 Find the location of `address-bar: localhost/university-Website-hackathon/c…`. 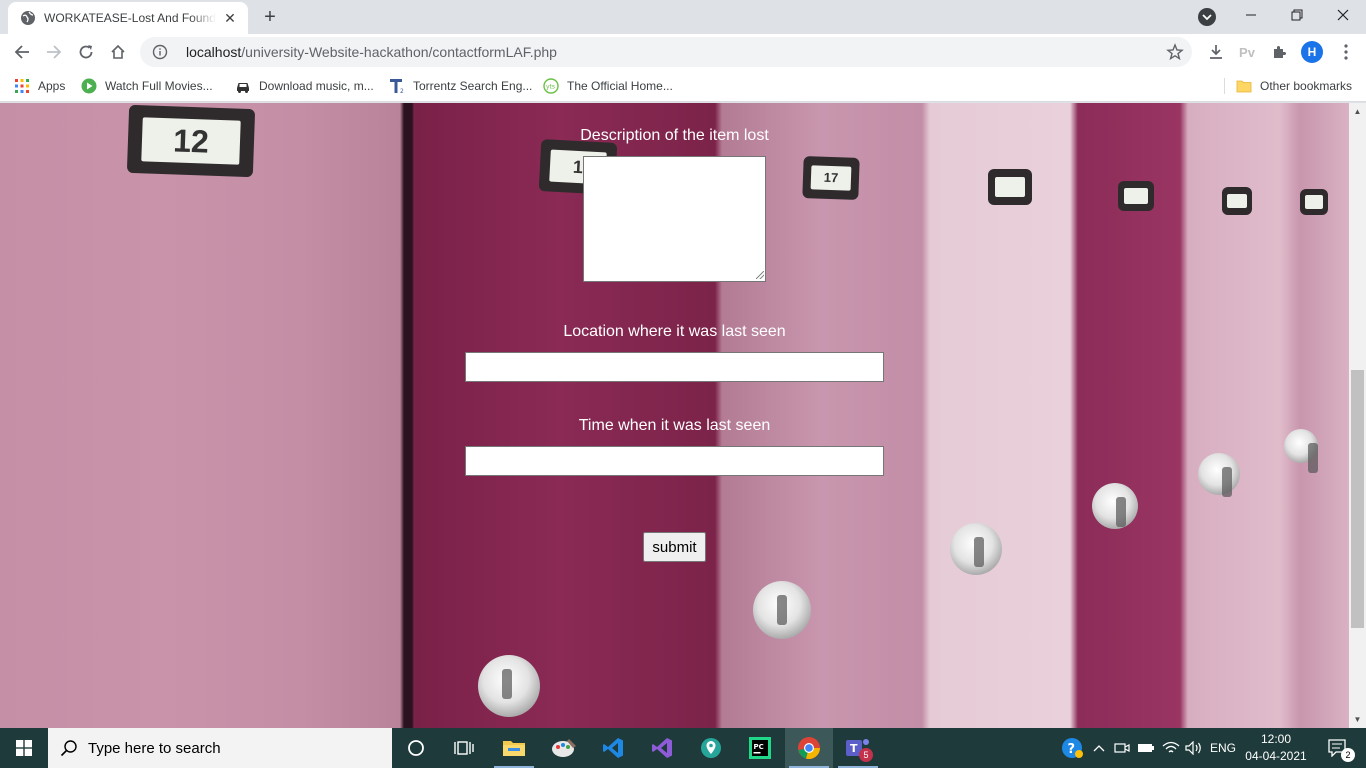

address-bar: localhost/university-Website-hackathon/c… is located at coordinates (666, 52).